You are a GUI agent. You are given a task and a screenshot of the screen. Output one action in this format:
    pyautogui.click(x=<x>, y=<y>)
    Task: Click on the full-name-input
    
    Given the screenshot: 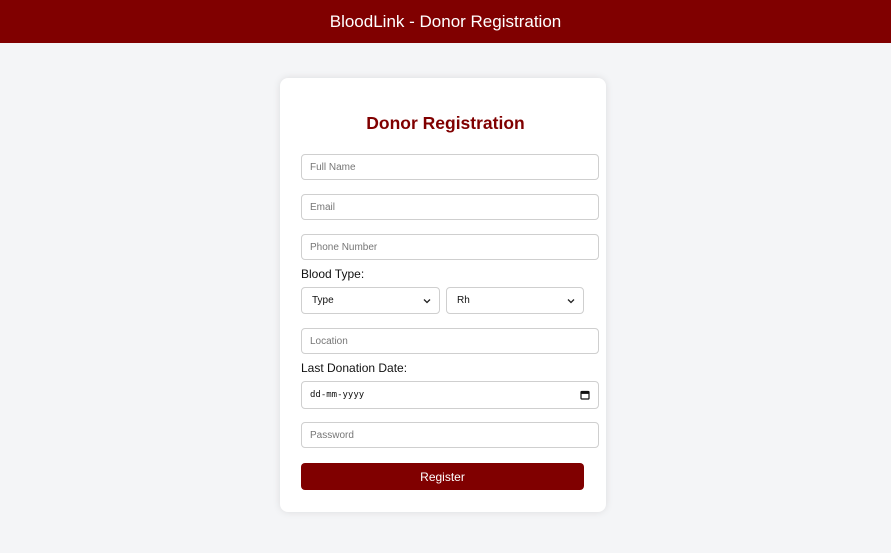 What is the action you would take?
    pyautogui.click(x=450, y=167)
    